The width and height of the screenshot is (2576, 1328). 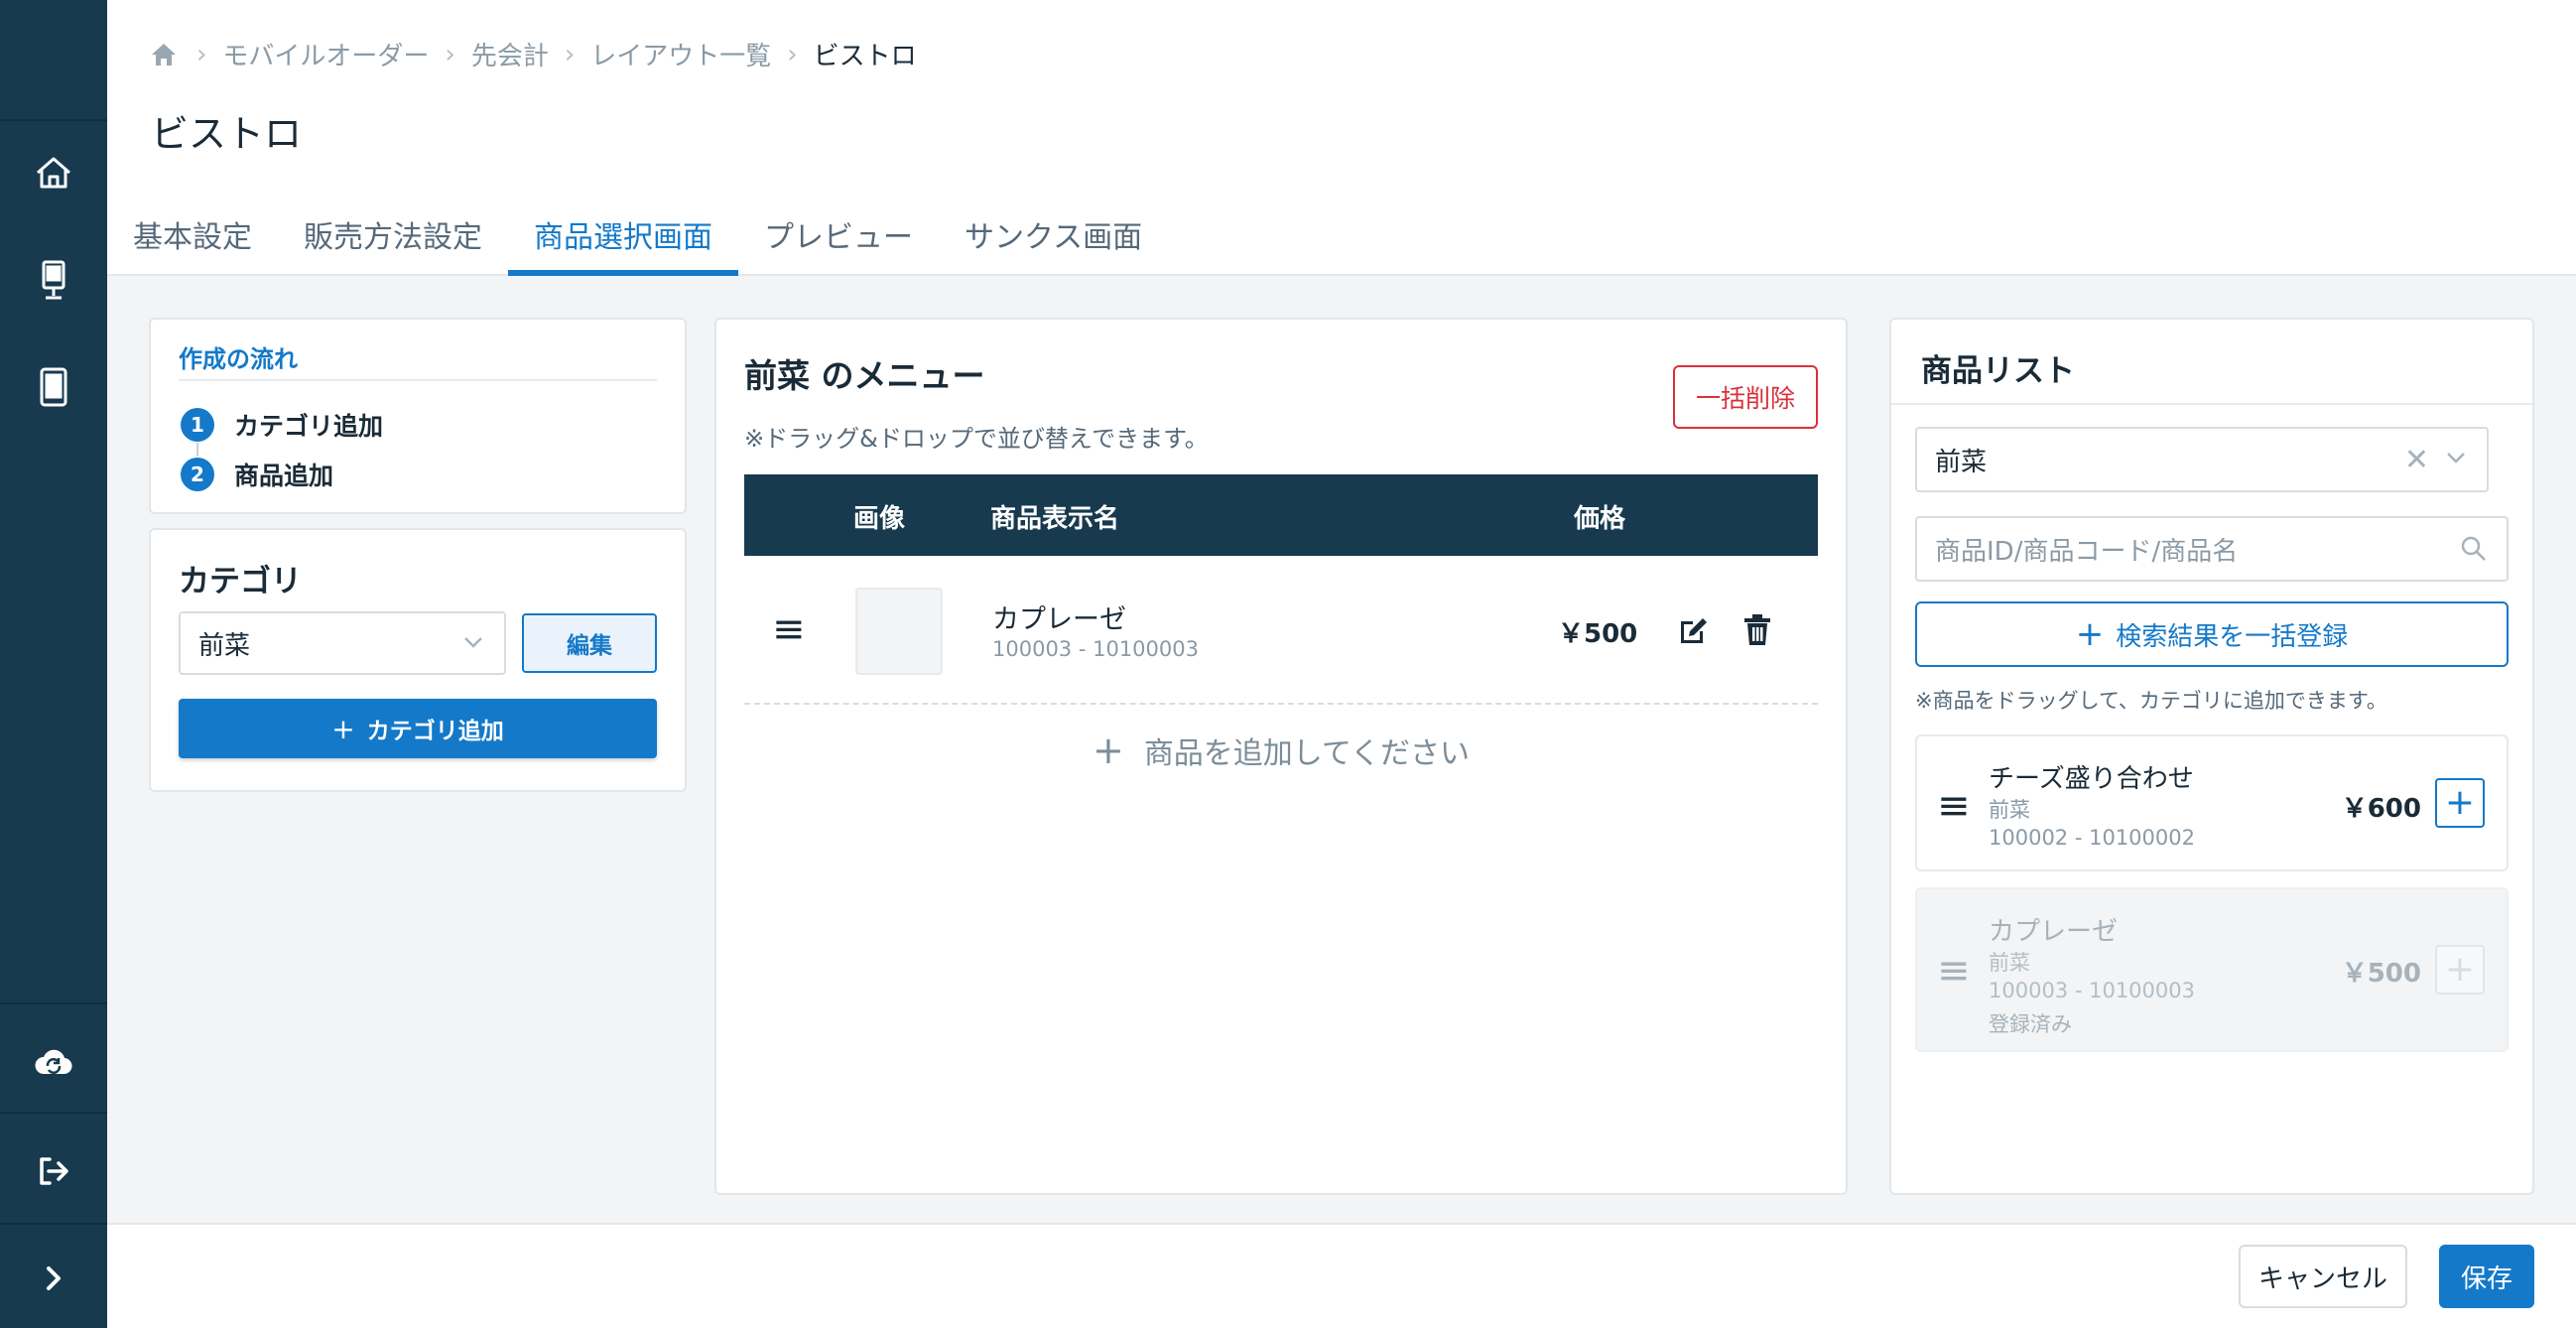 What do you see at coordinates (1598, 634) in the screenshot?
I see `product-price: ￥500` at bounding box center [1598, 634].